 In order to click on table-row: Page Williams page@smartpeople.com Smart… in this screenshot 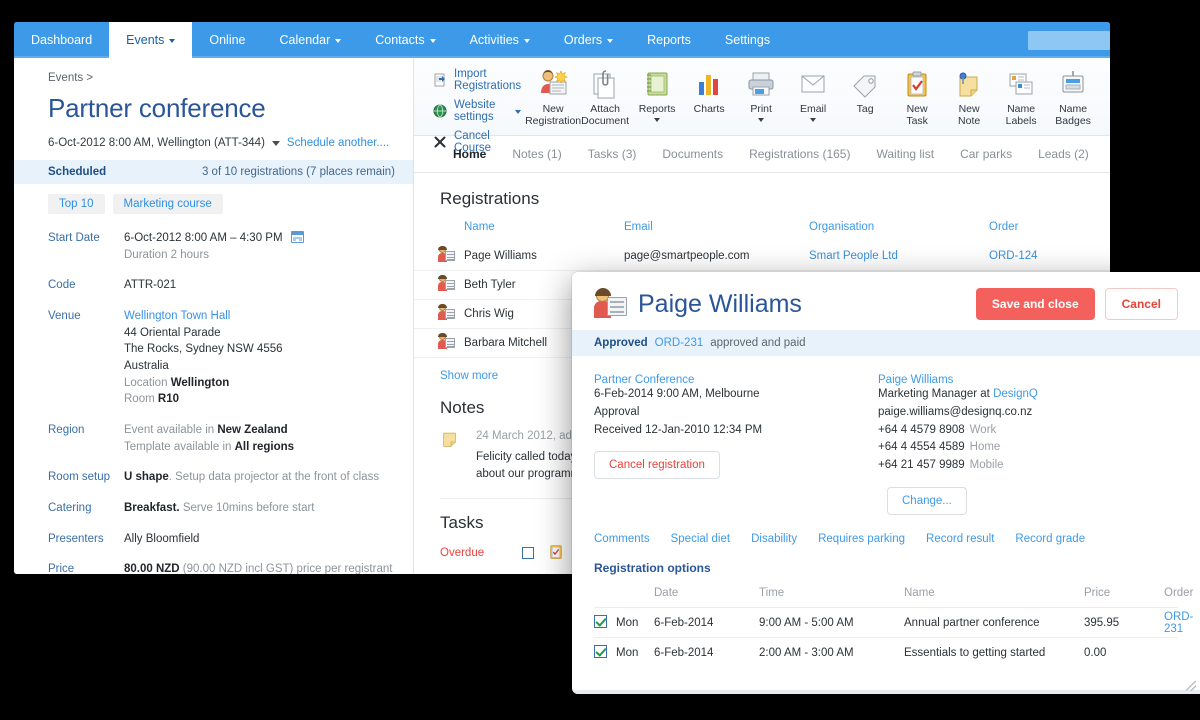, I will do `click(762, 256)`.